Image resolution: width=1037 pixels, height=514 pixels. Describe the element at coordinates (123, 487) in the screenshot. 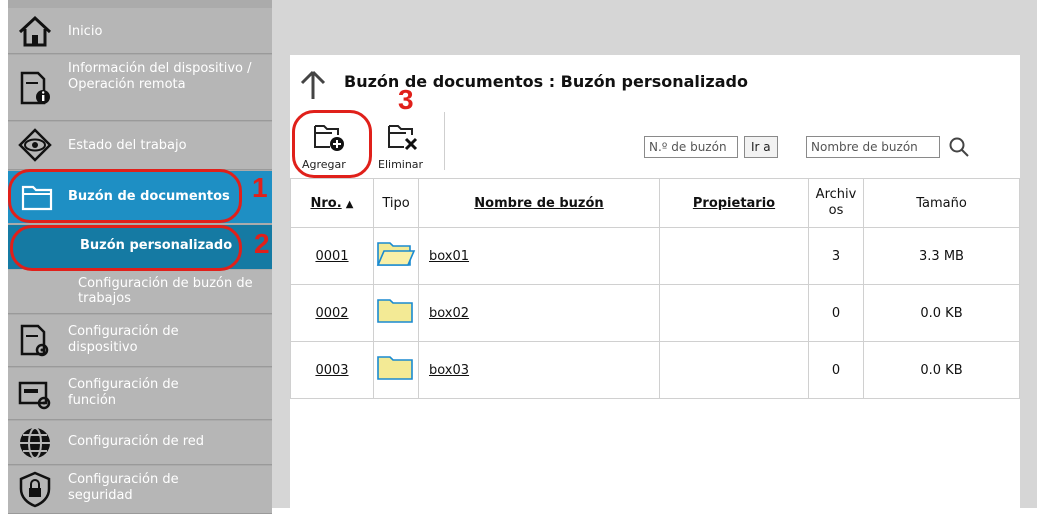

I see `nav-item-label: Configuración de seguridad` at that location.